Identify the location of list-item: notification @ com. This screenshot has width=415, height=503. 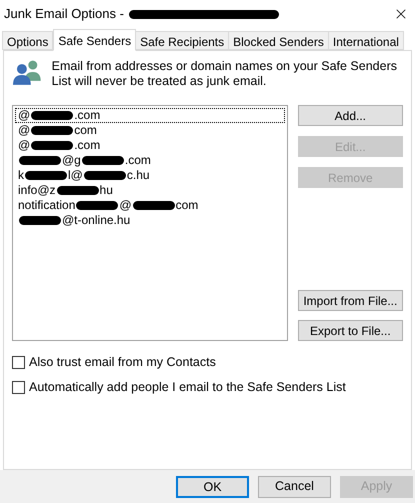
(150, 205).